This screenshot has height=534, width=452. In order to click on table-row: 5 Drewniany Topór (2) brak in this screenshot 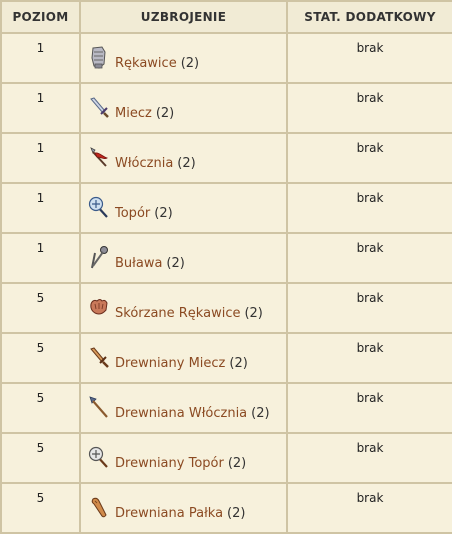, I will do `click(226, 458)`.